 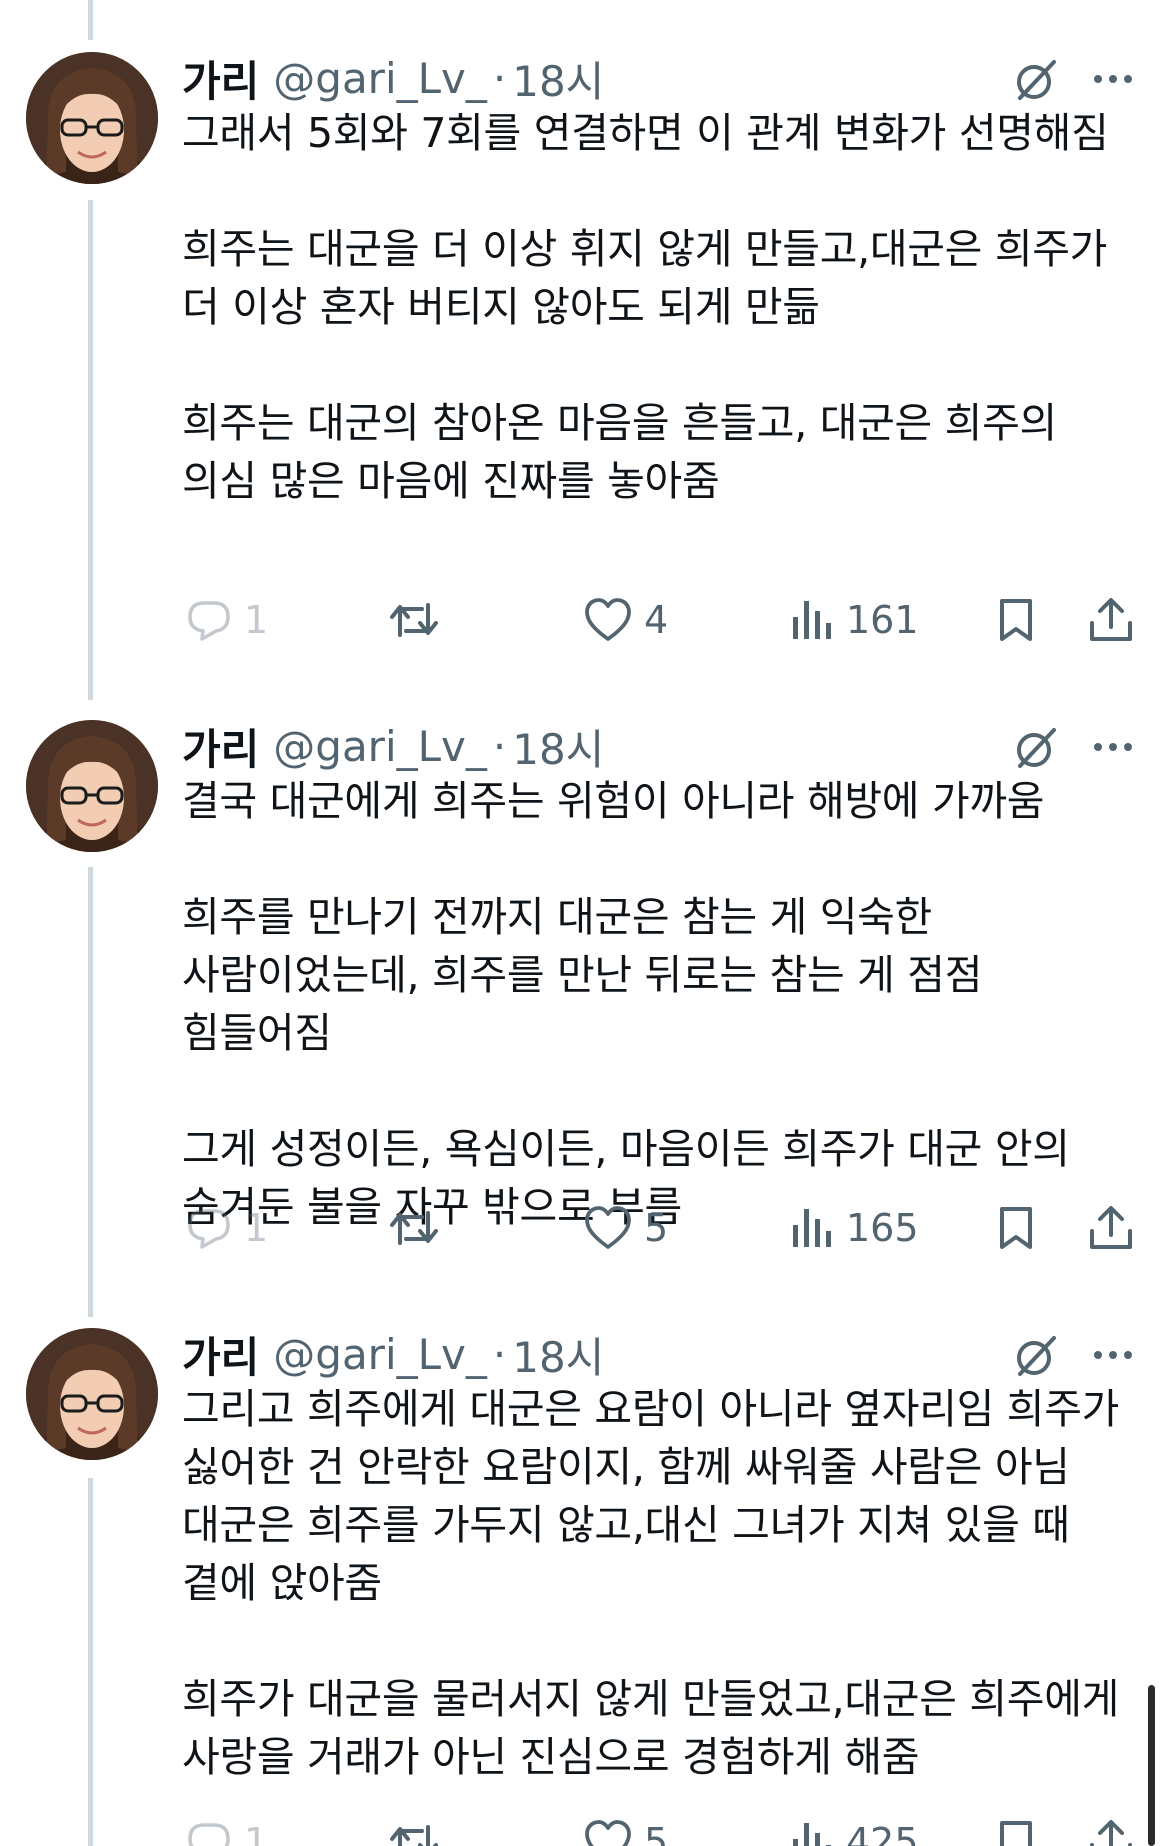 I want to click on action-bar: 1 4 161, so click(x=662, y=620).